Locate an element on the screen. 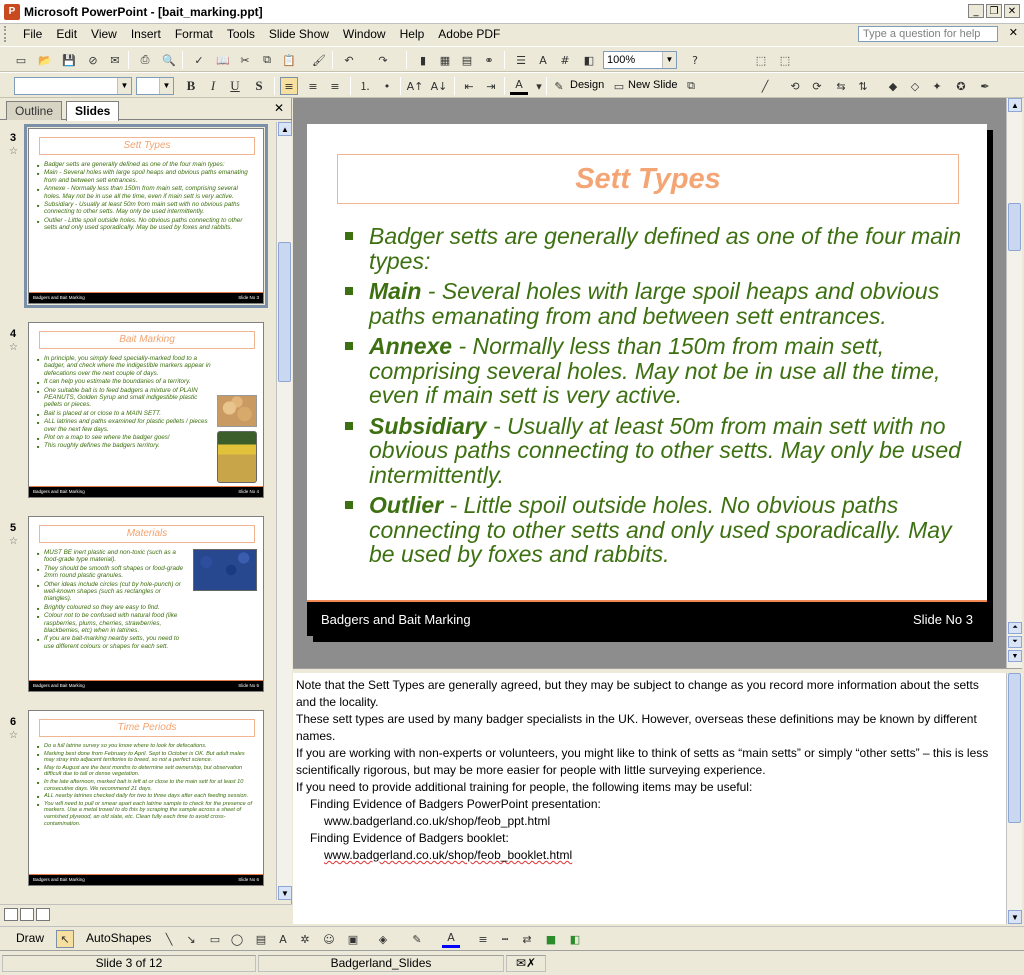  paste-icon: 📋 is located at coordinates (289, 60).